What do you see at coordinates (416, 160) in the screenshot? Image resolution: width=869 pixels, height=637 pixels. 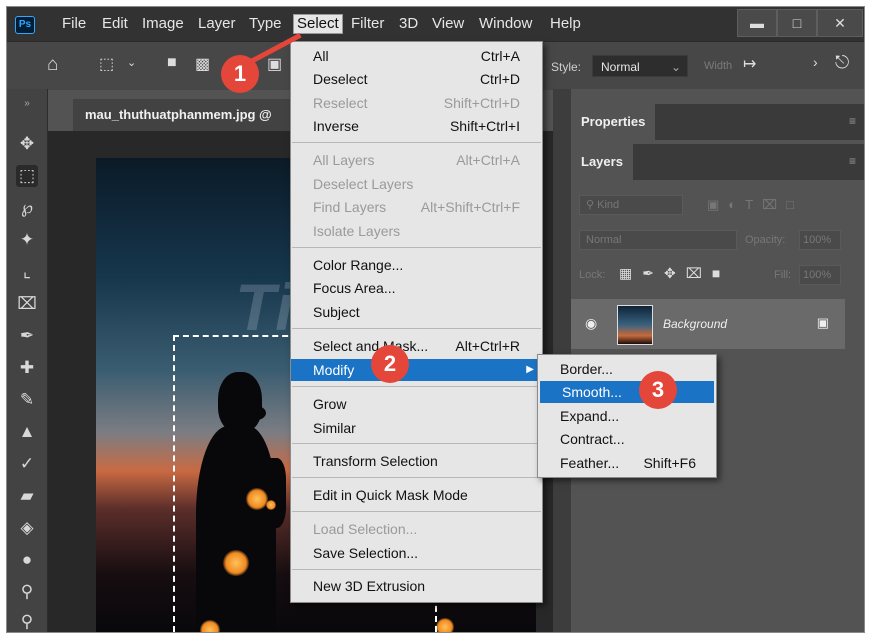 I see `menu-item-all-layers: All Layers Alt+Ctrl+A` at bounding box center [416, 160].